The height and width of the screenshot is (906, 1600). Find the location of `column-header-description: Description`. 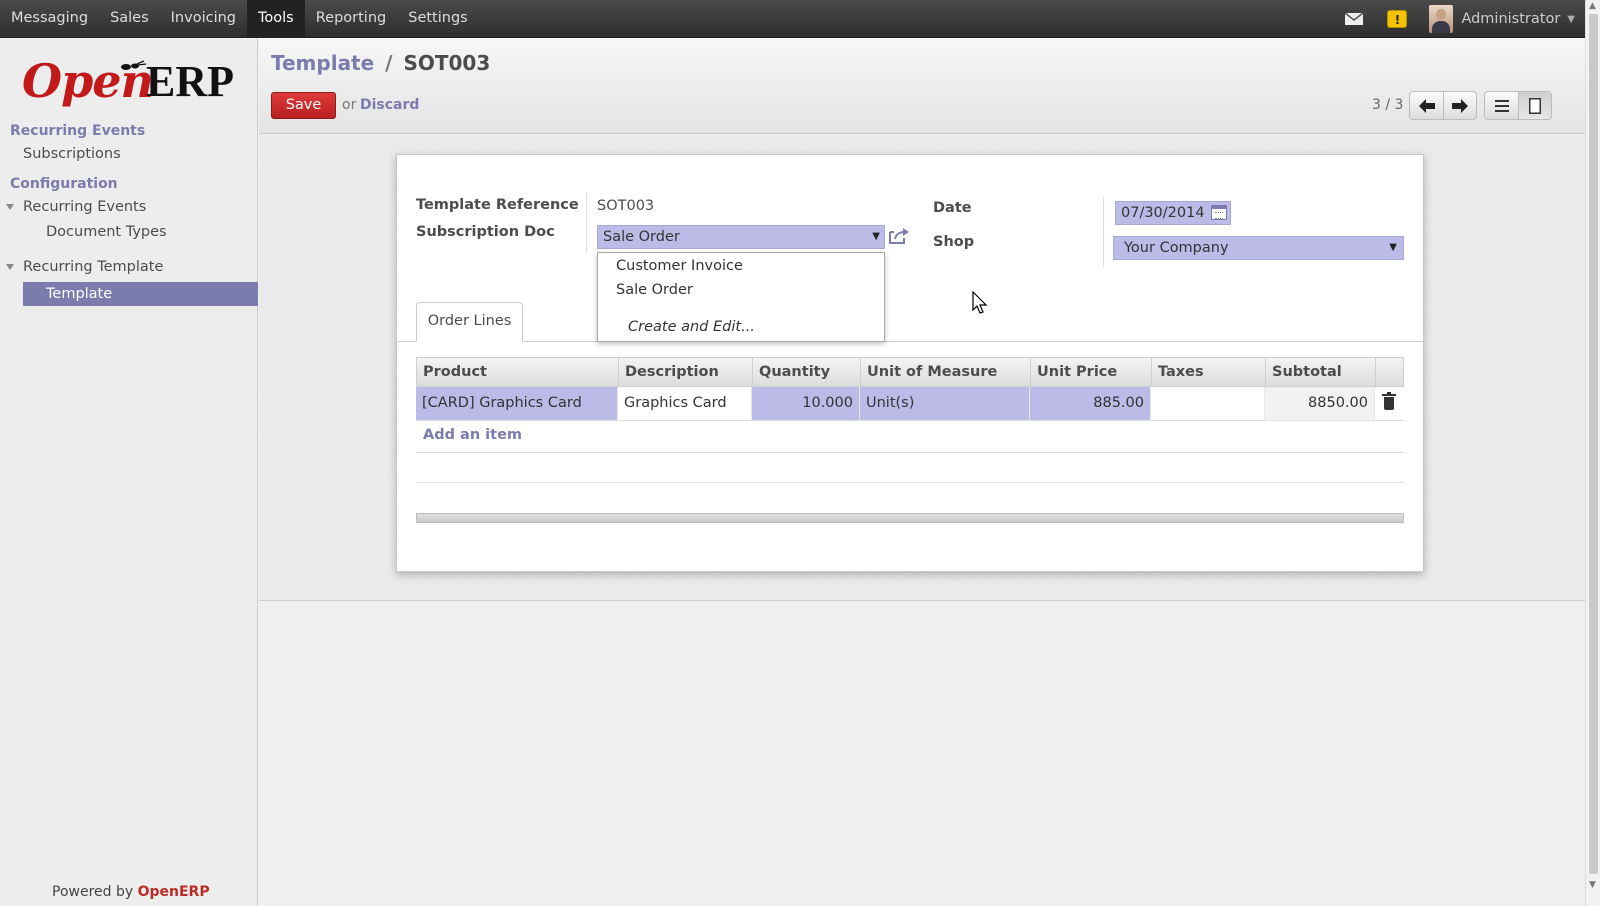

column-header-description: Description is located at coordinates (686, 372).